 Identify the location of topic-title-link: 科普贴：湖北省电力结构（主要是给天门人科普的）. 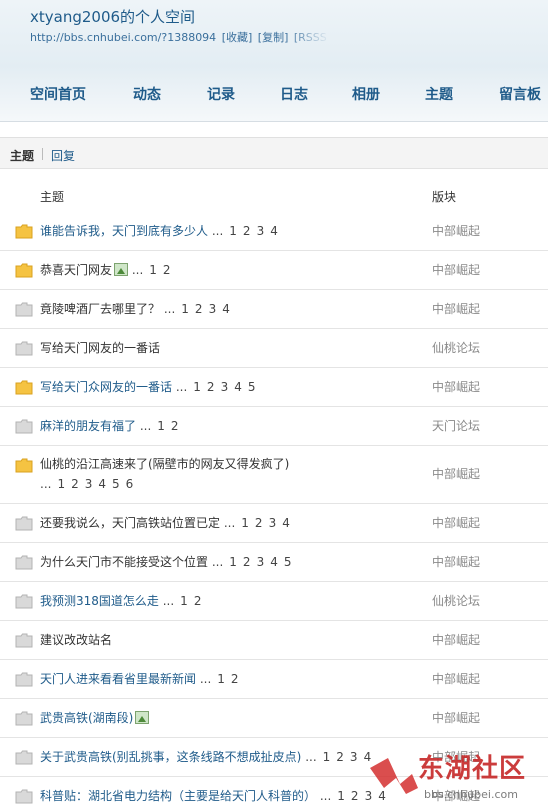
(178, 796).